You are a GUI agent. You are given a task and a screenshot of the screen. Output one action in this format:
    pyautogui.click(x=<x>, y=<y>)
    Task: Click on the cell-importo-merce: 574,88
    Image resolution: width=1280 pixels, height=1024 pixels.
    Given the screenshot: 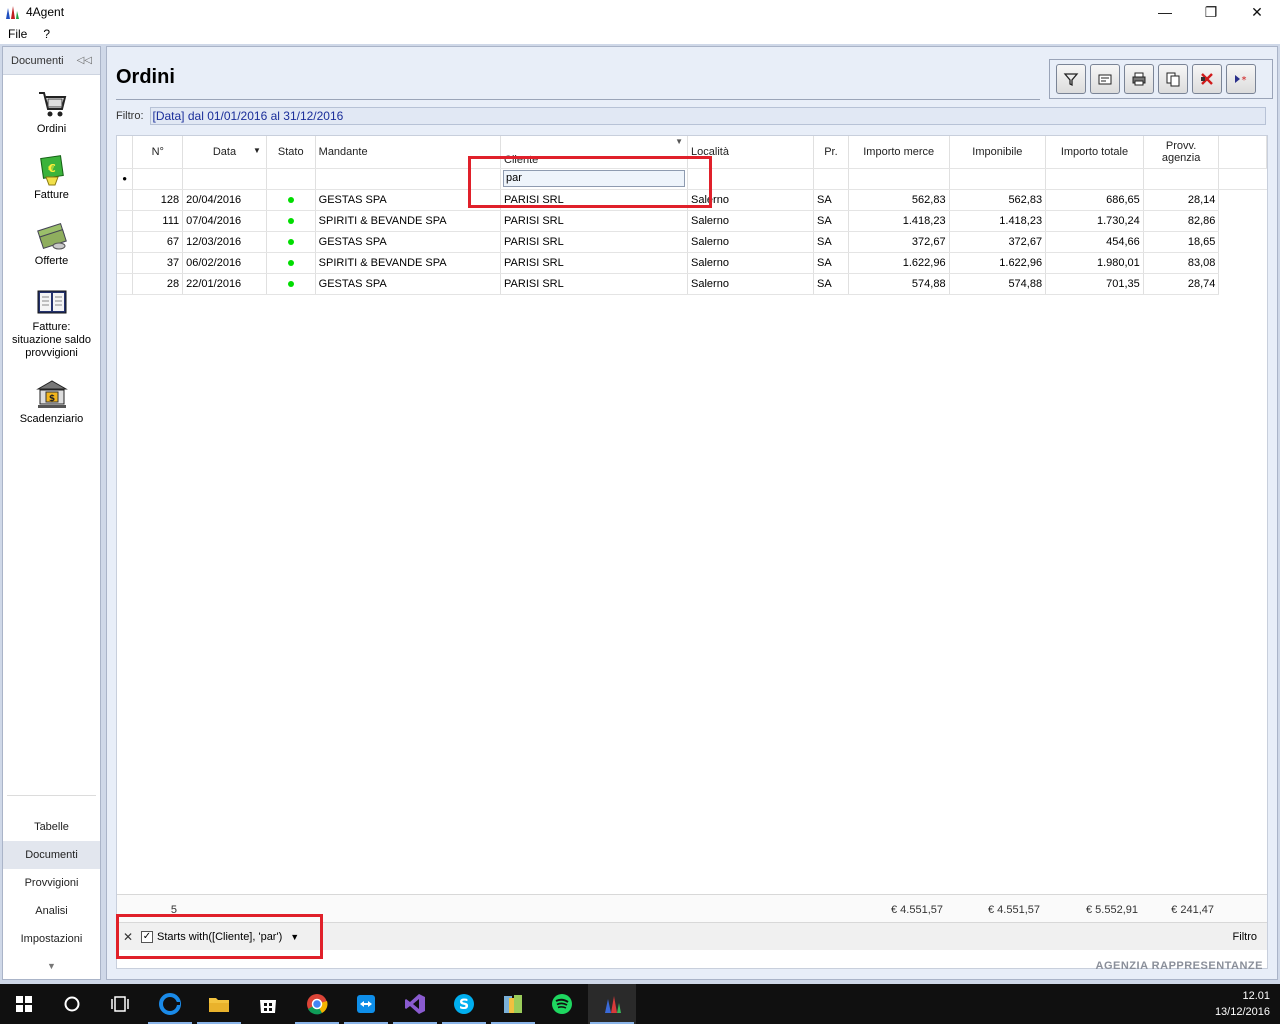 What is the action you would take?
    pyautogui.click(x=899, y=284)
    